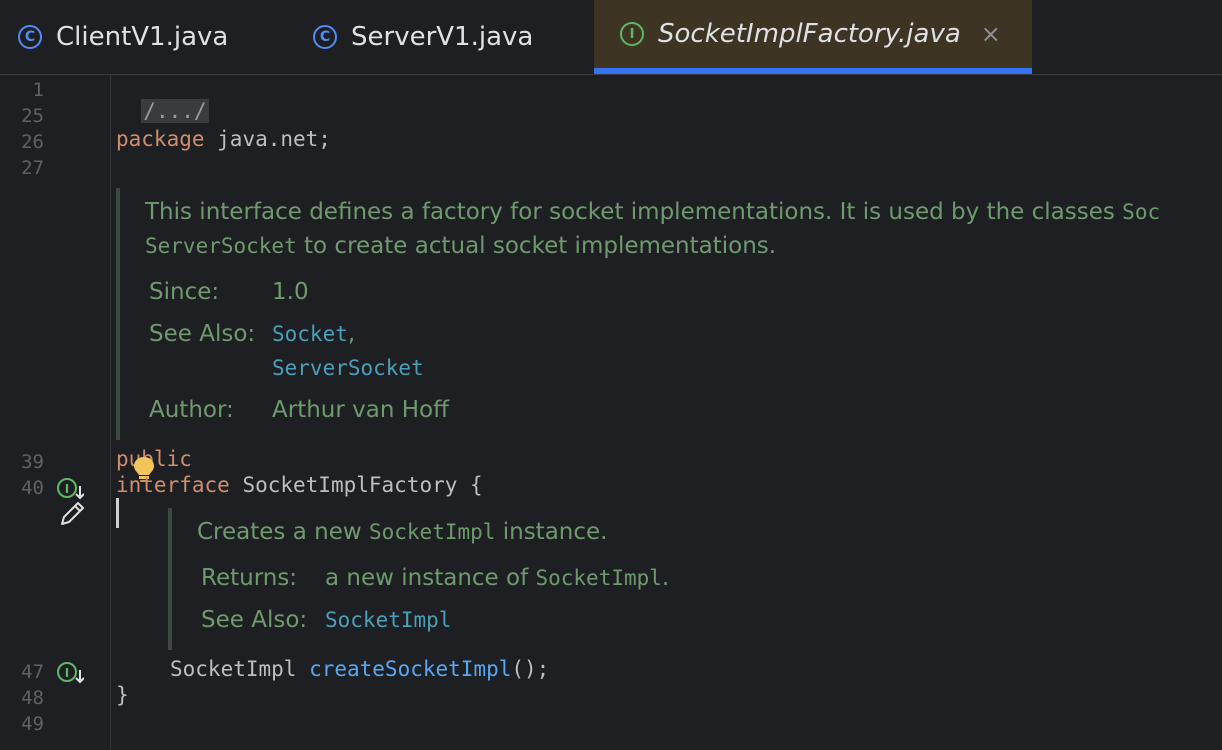 The image size is (1222, 750). Describe the element at coordinates (73, 513) in the screenshot. I see `edit-doc-icon` at that location.